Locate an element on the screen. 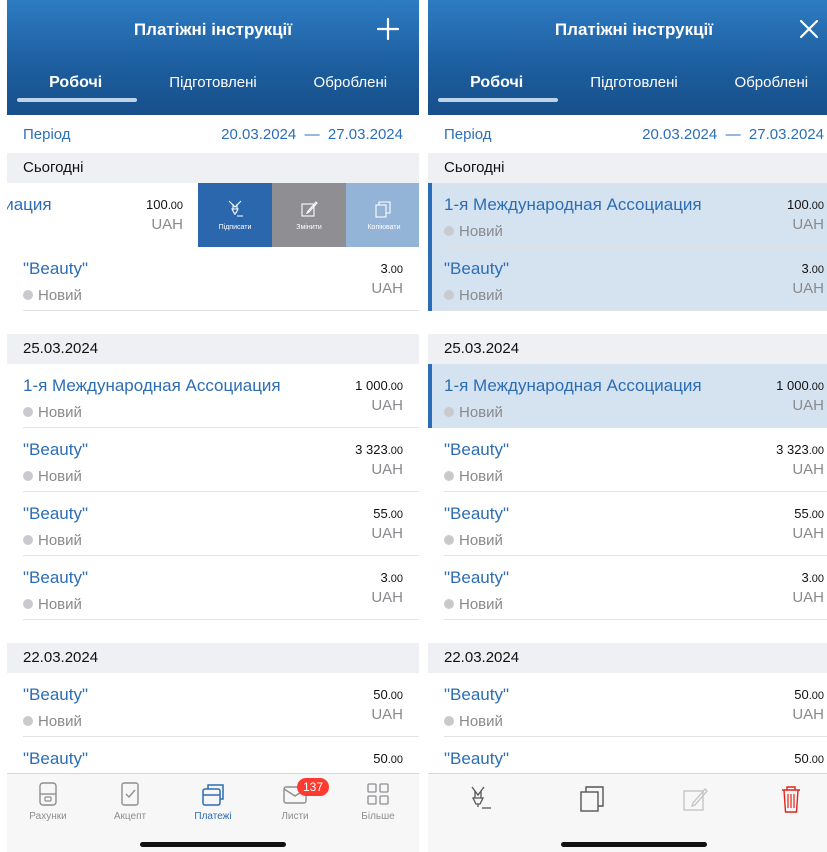  letters-badge: 137 is located at coordinates (313, 787).